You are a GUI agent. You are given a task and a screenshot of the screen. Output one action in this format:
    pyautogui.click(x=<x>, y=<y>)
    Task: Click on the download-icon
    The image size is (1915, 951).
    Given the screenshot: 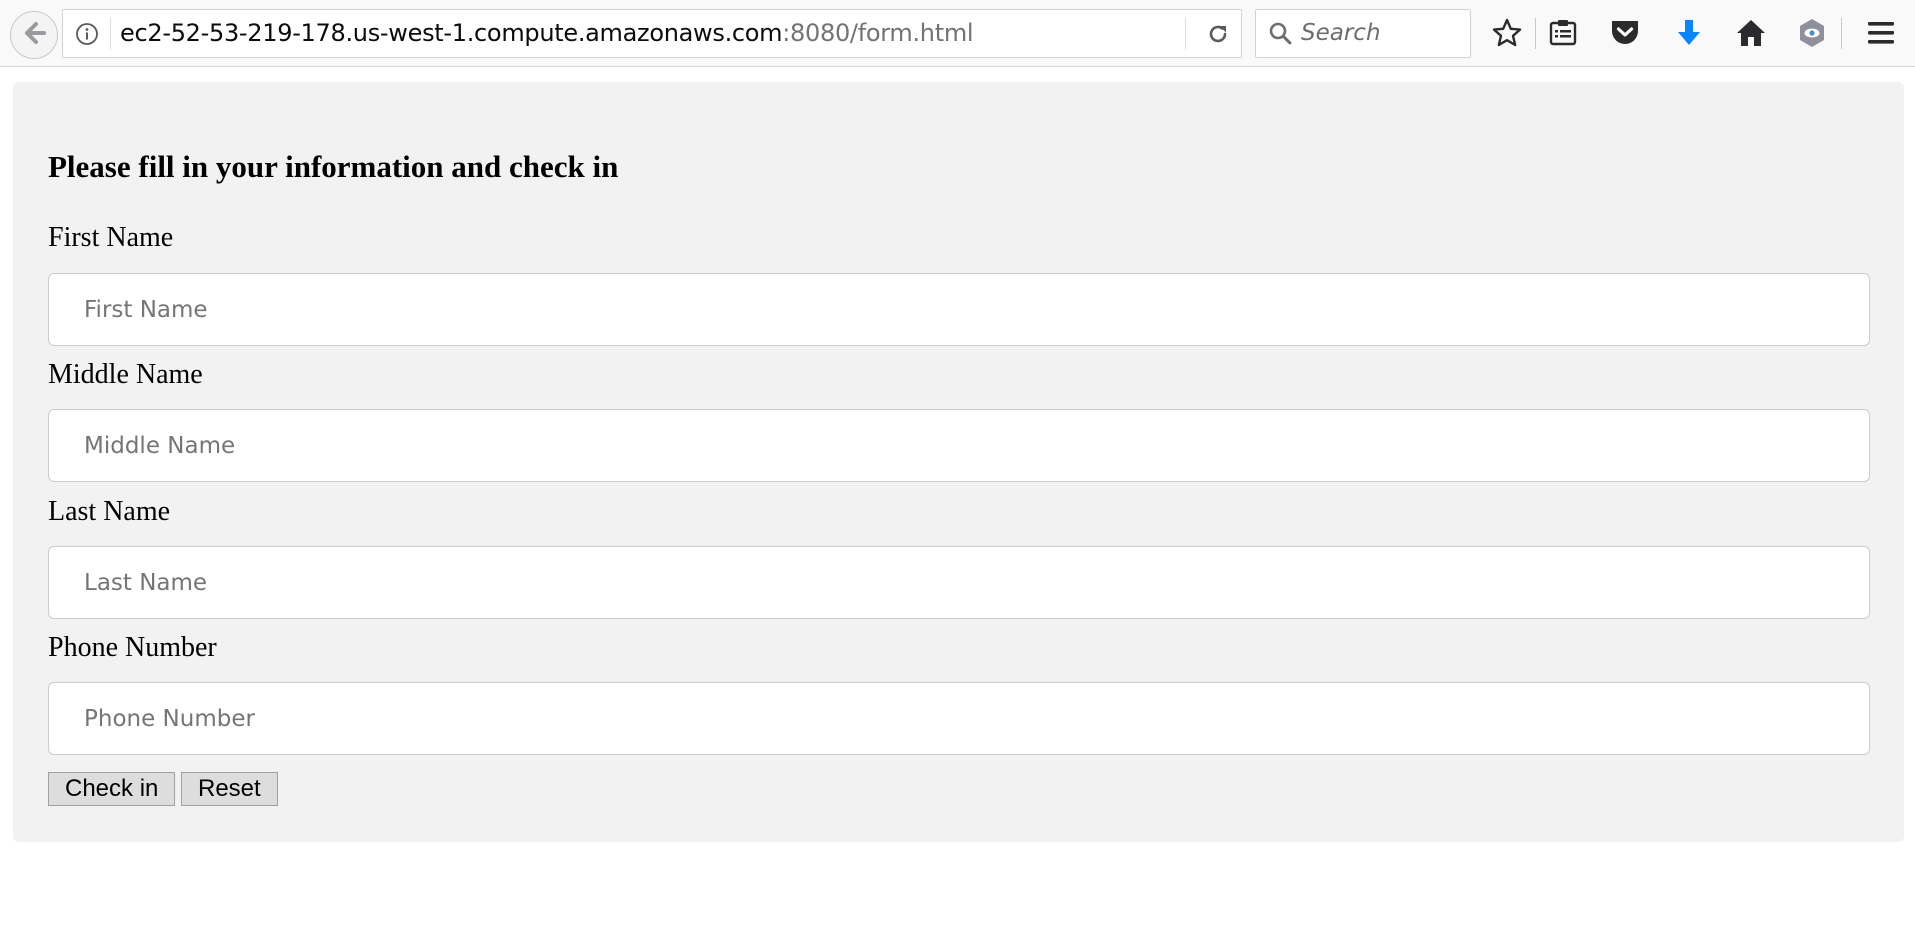 What is the action you would take?
    pyautogui.click(x=1689, y=33)
    